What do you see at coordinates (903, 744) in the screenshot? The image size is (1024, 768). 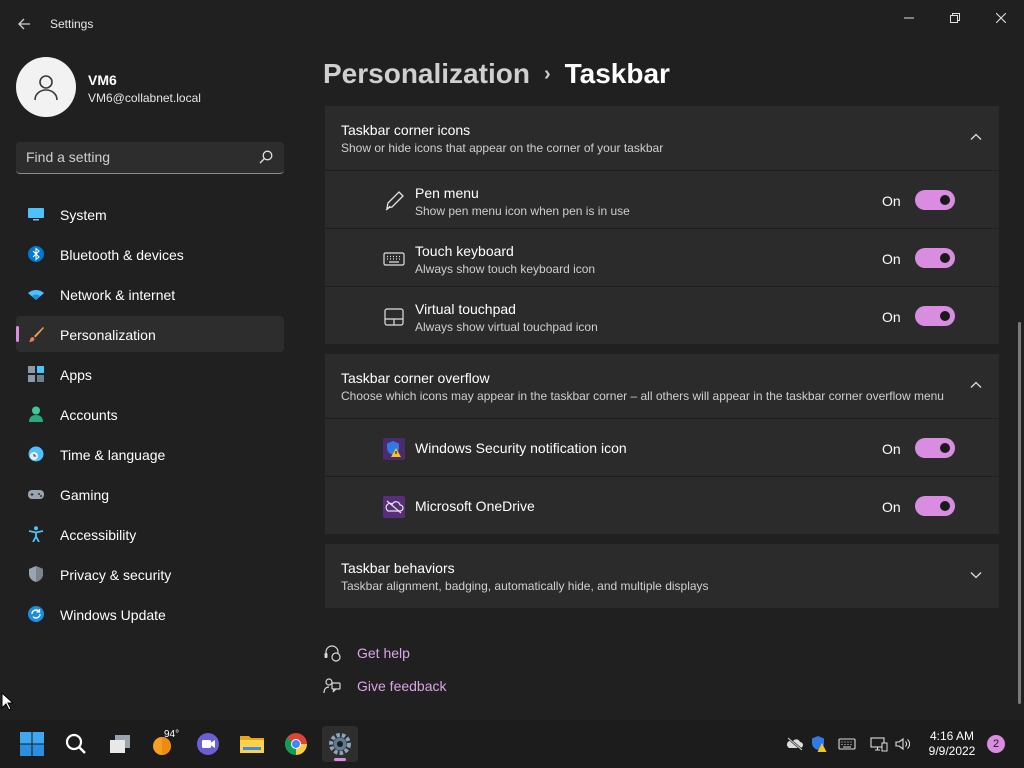 I see `volume-icon` at bounding box center [903, 744].